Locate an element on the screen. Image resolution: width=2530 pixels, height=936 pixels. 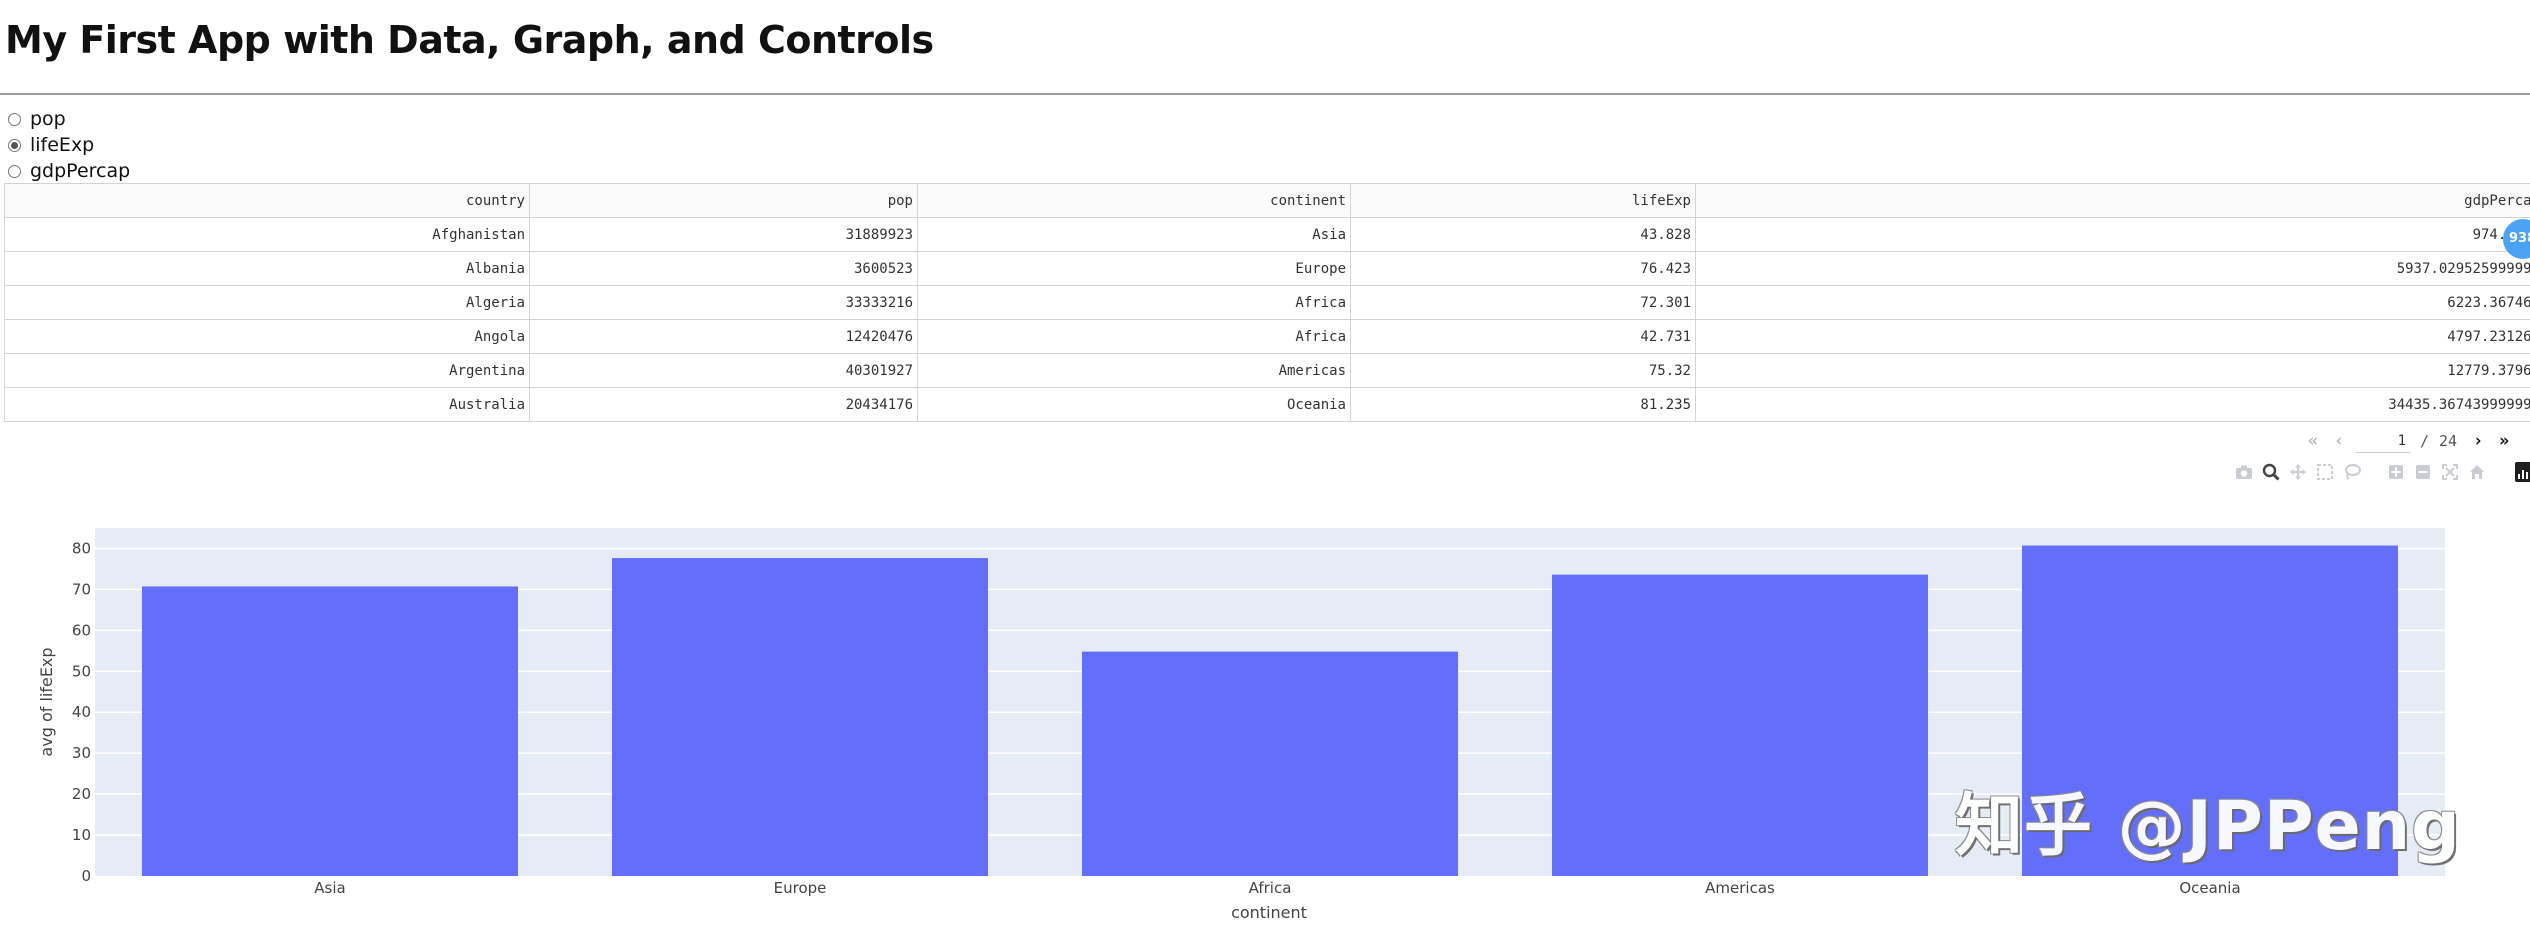
previous-page-button: ‹ is located at coordinates (2339, 441).